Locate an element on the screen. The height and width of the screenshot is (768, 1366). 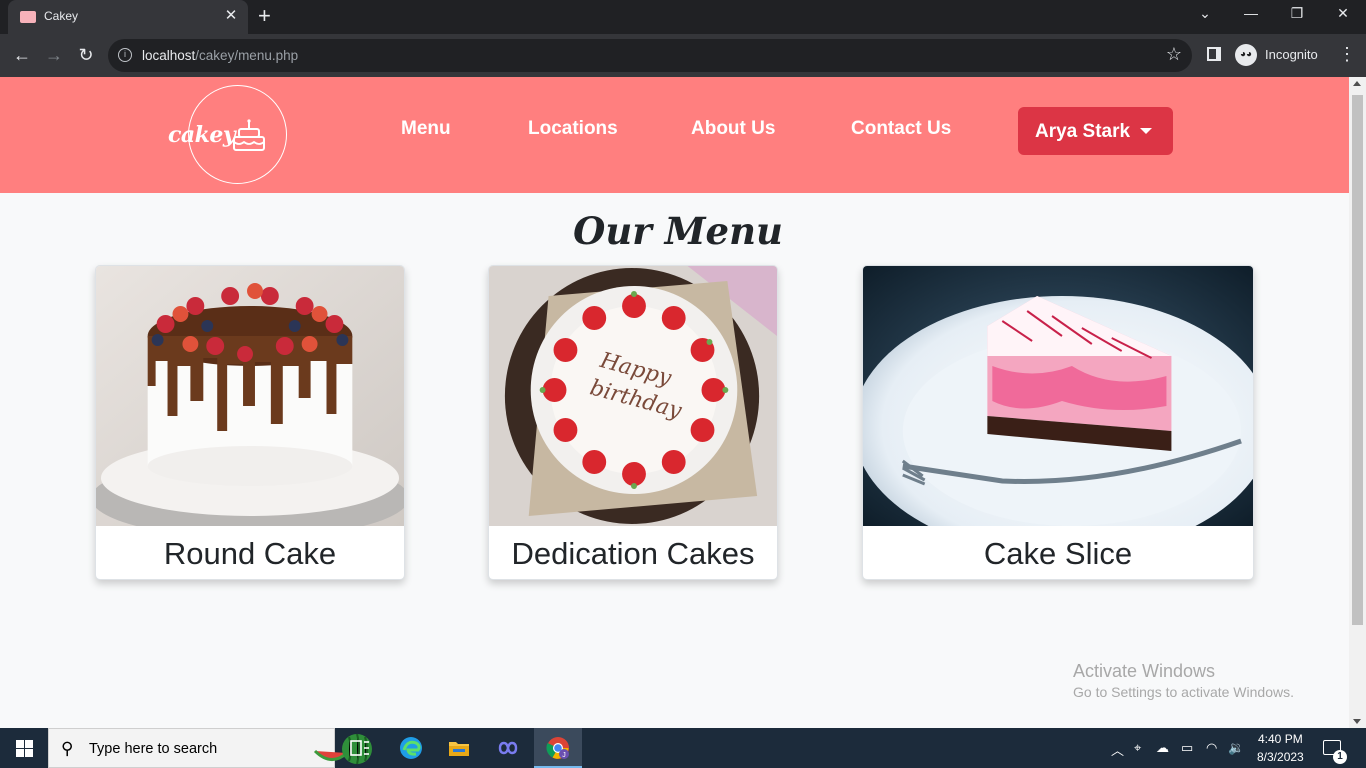
chrome-taskbar-button: J is located at coordinates (558, 748).